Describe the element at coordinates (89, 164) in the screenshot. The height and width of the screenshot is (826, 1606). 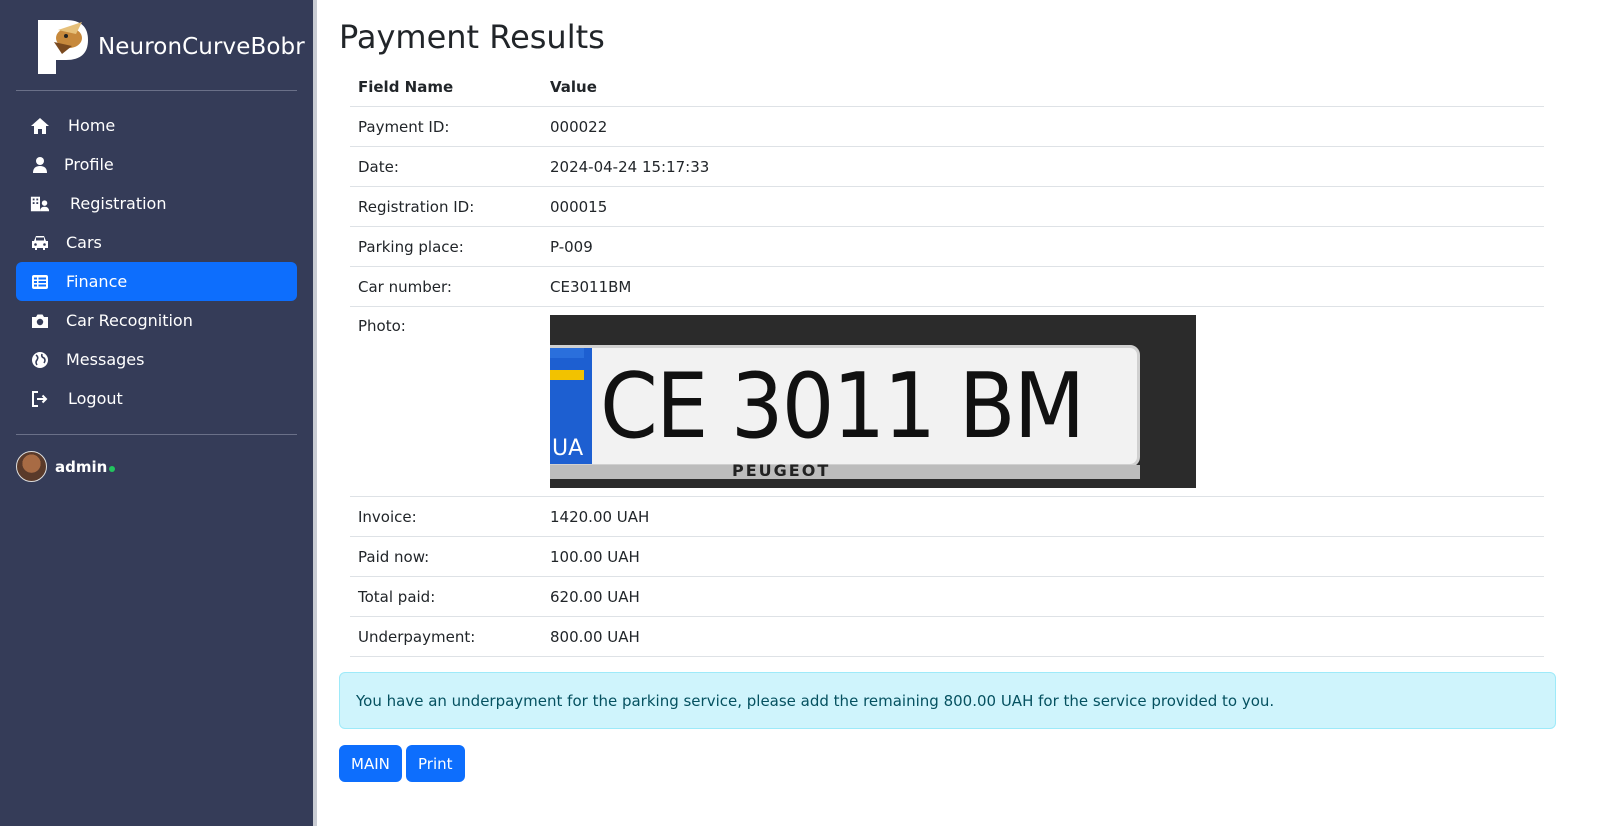
I see `sidebar-item-label: Profile` at that location.